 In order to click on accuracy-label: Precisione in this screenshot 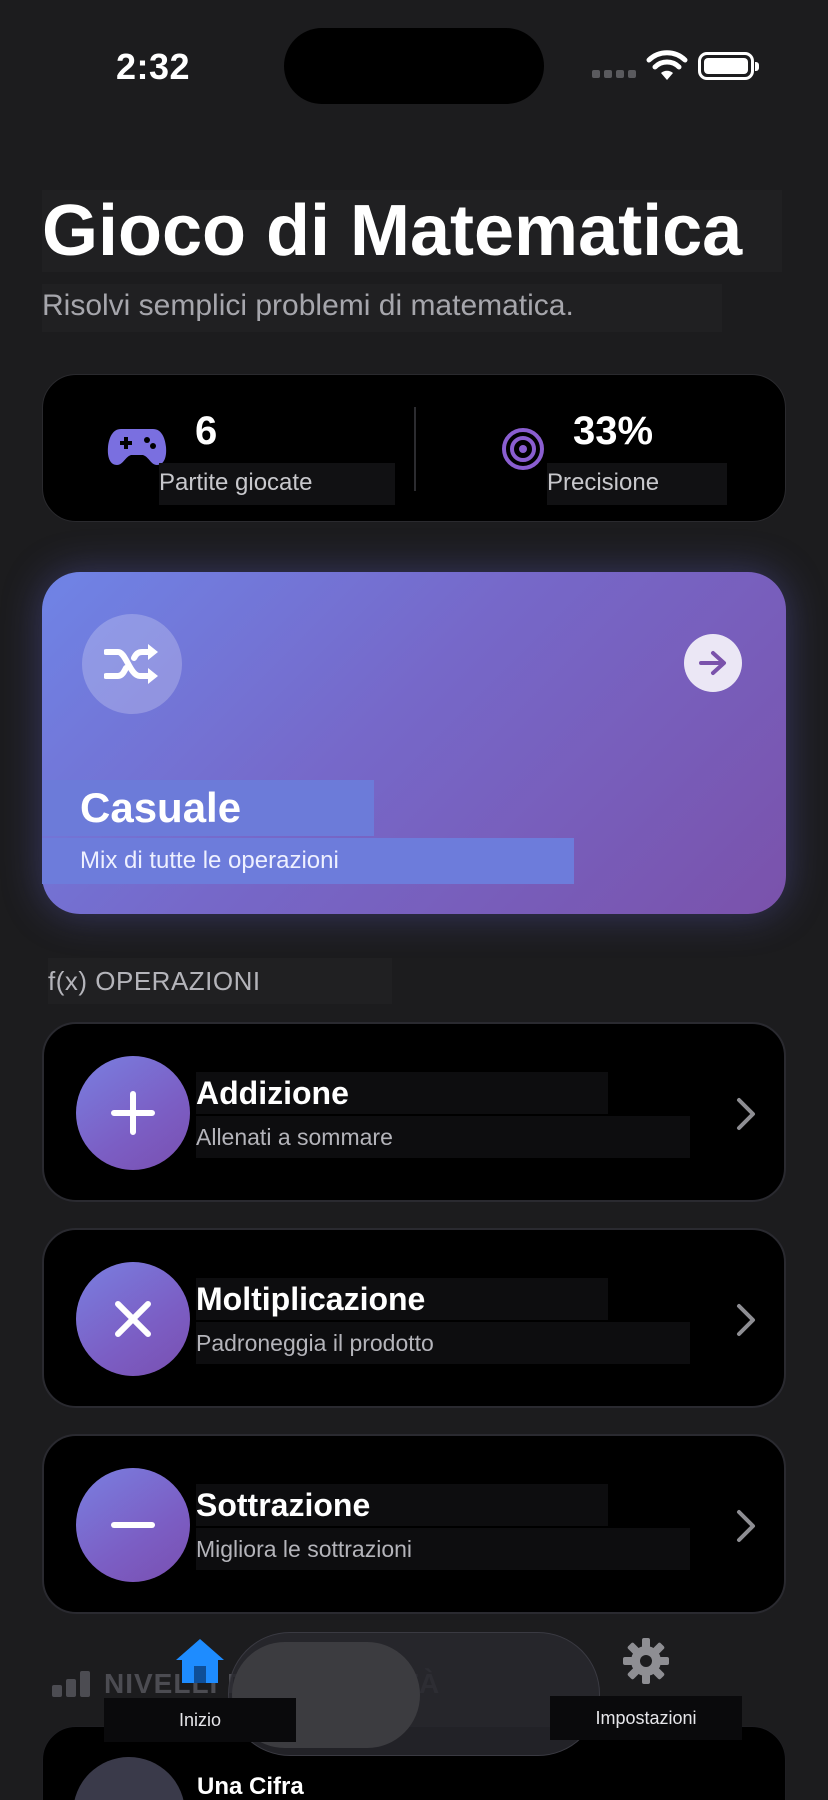, I will do `click(637, 484)`.